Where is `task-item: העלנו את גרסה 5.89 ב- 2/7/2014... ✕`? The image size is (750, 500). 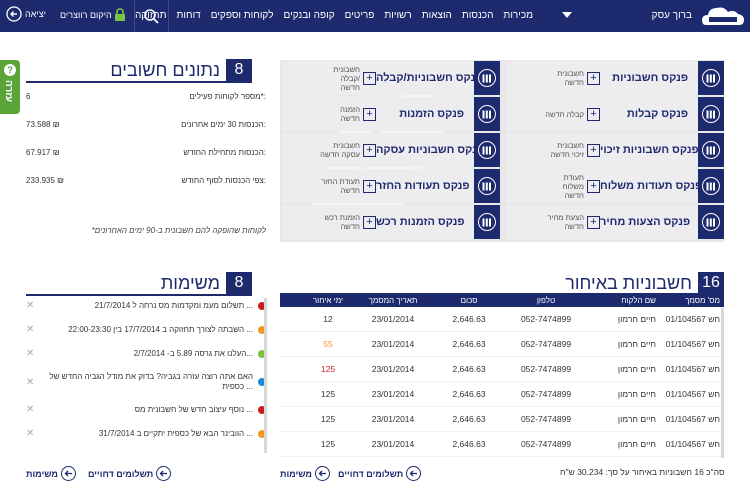 task-item: העלנו את גרסה 5.89 ב- 2/7/2014... ✕ is located at coordinates (146, 353).